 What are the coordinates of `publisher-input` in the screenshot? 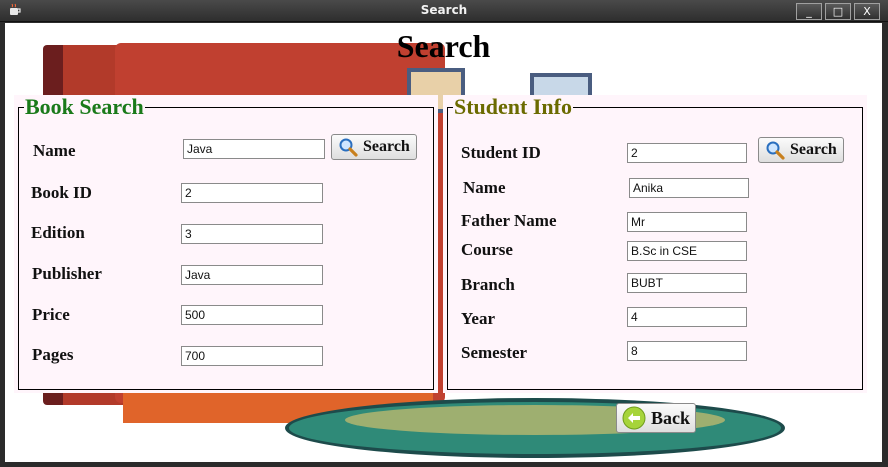 It's located at (252, 275).